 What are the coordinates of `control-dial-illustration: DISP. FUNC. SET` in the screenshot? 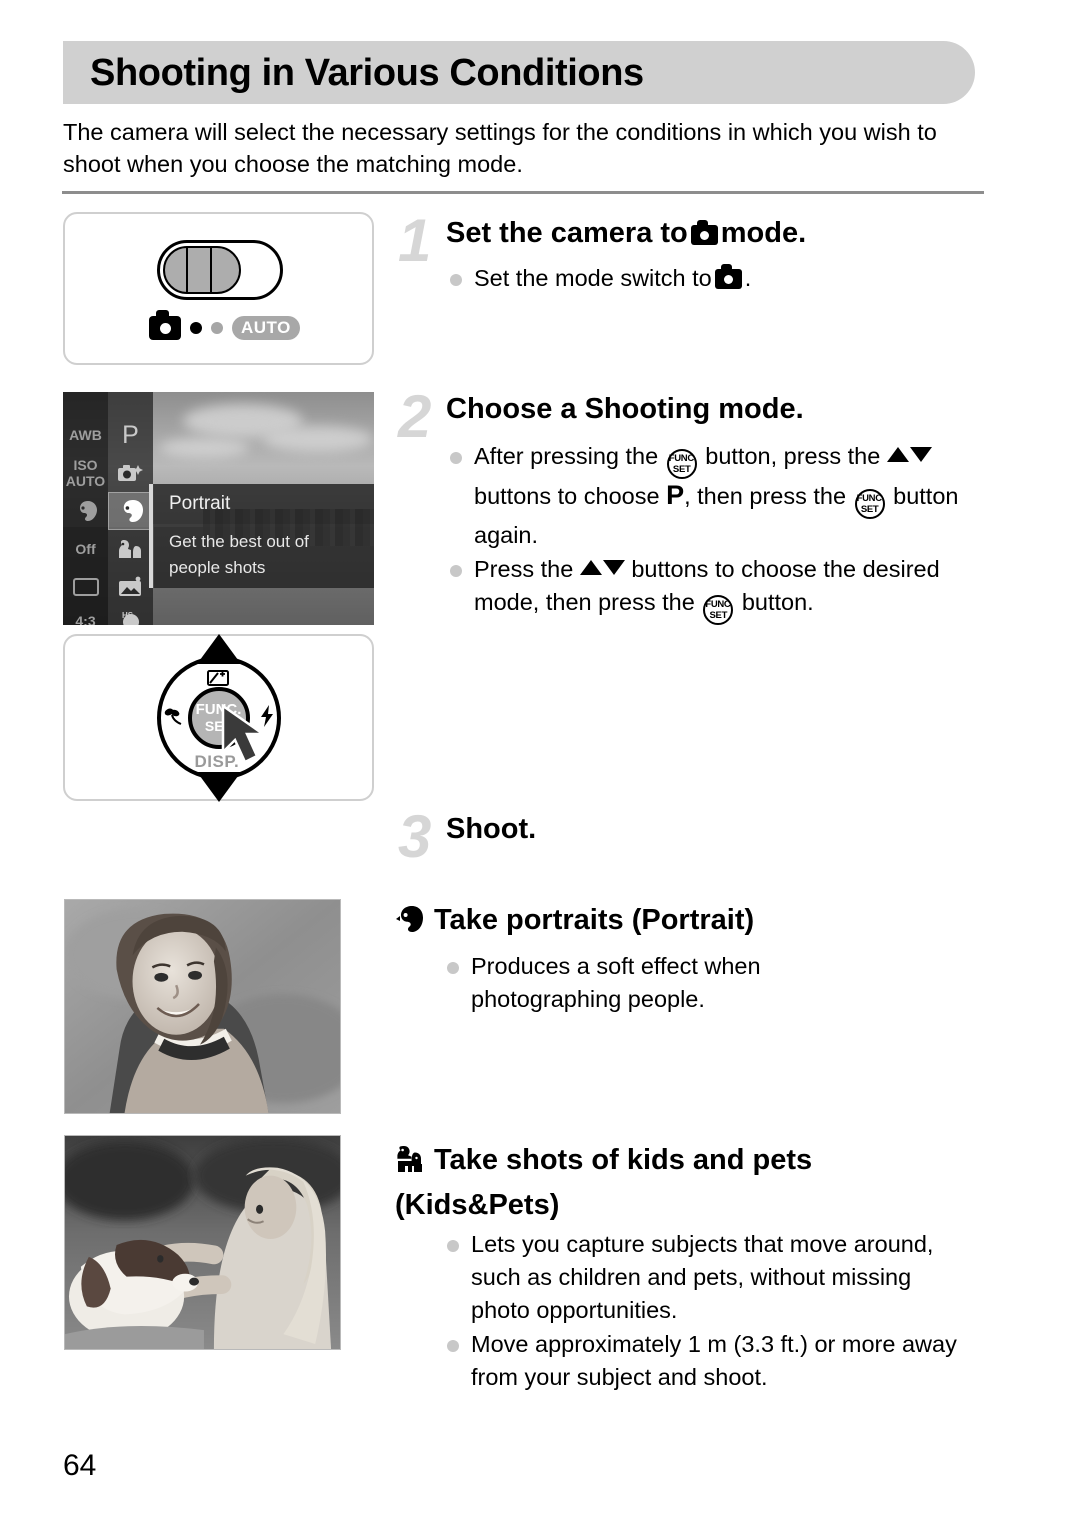 It's located at (218, 717).